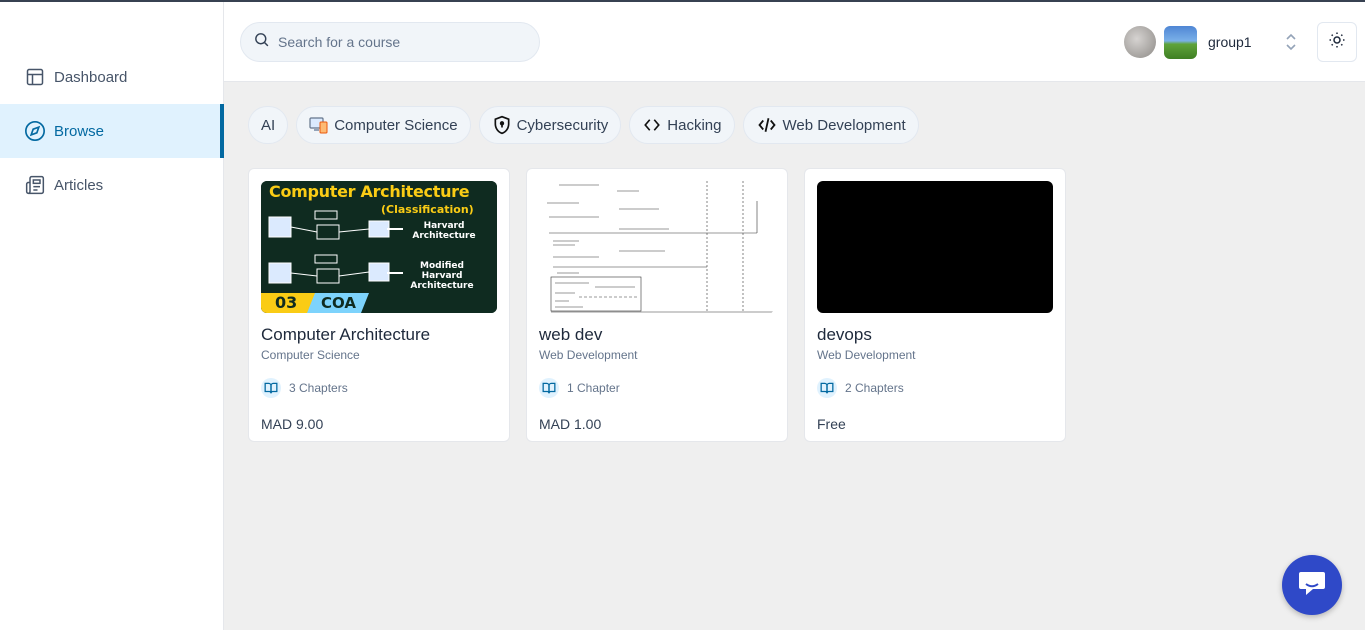  Describe the element at coordinates (310, 355) in the screenshot. I see `course-category: Computer Science` at that location.